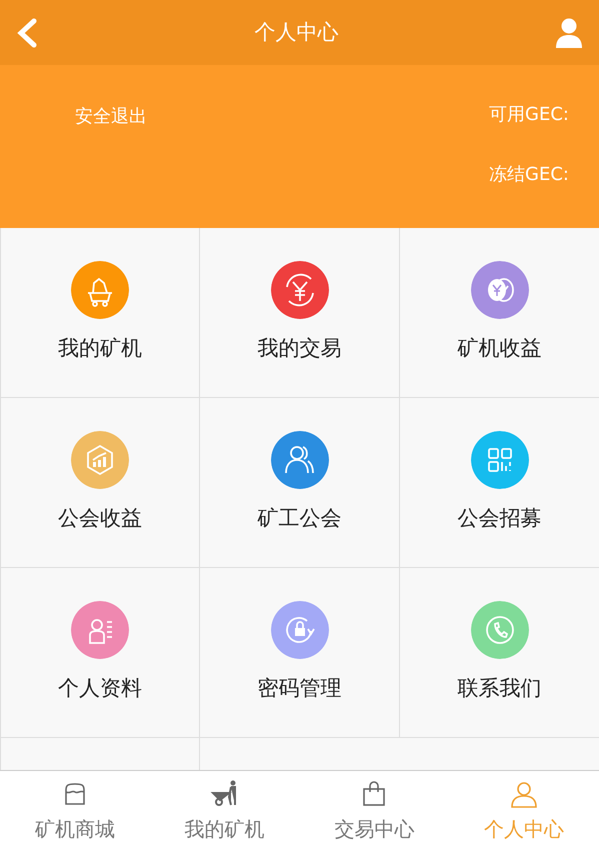 Image resolution: width=599 pixels, height=852 pixels. Describe the element at coordinates (225, 811) in the screenshot. I see `nav-tab: 我的矿机` at that location.